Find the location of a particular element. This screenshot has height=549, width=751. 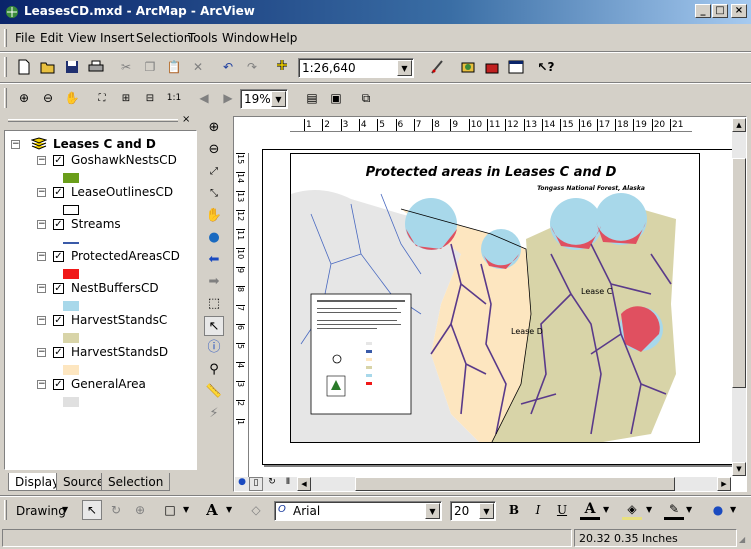

bold-button: B is located at coordinates (514, 510).